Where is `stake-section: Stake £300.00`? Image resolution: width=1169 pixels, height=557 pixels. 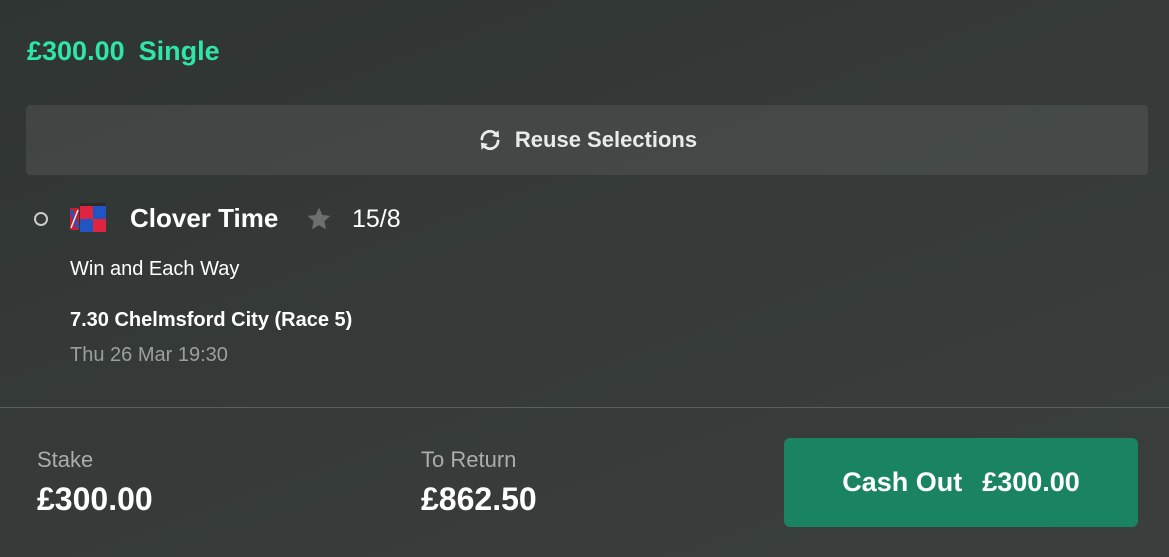 stake-section: Stake £300.00 is located at coordinates (95, 482).